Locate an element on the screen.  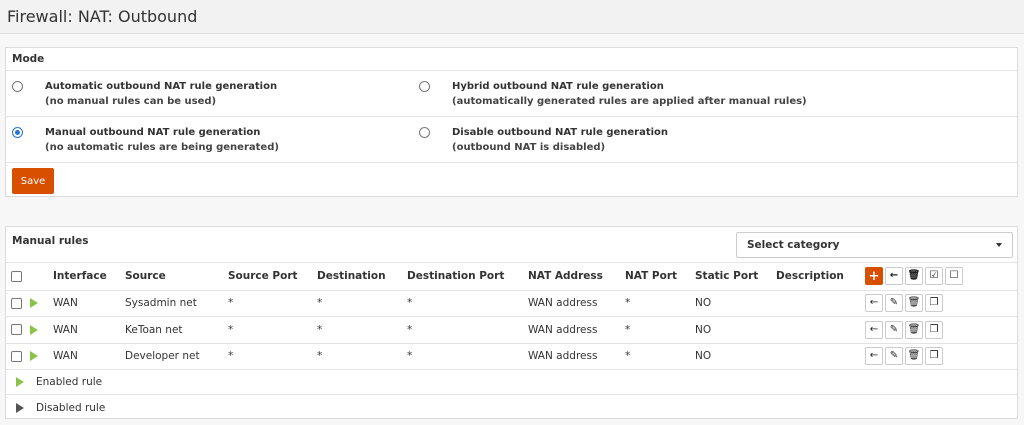
cell-source: Developer net is located at coordinates (176, 356).